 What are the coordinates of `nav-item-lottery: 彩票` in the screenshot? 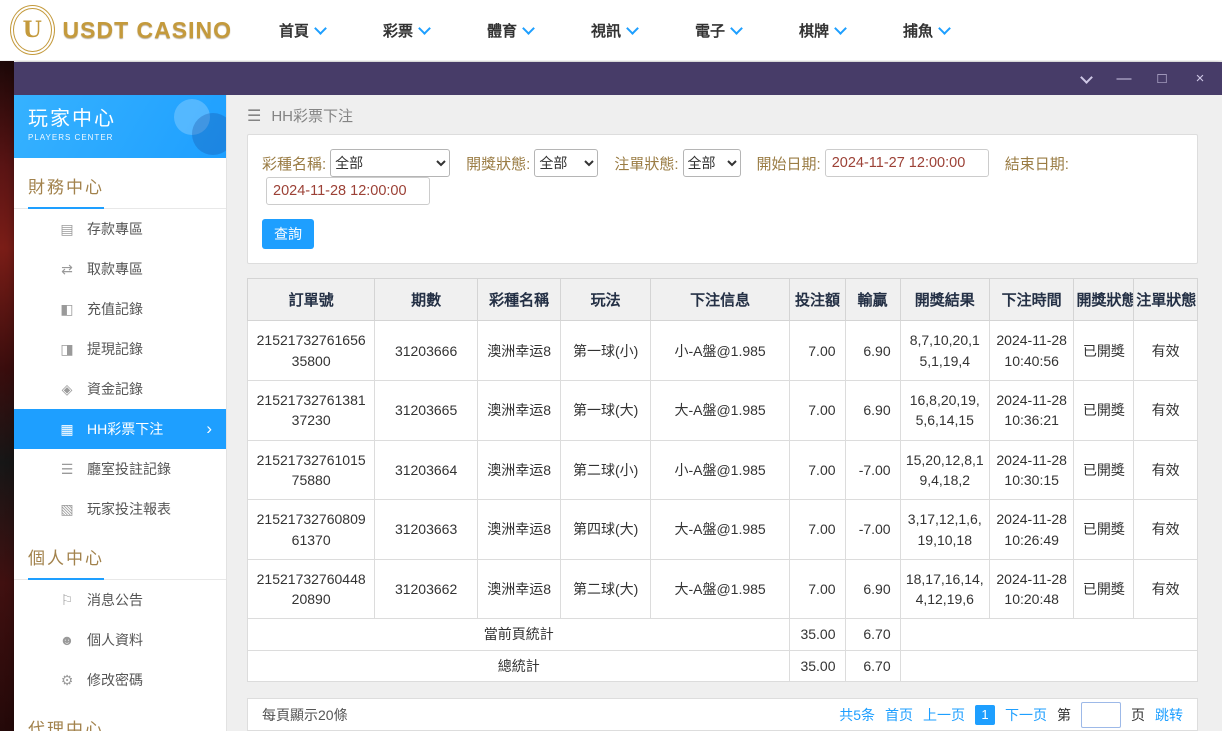 It's located at (406, 30).